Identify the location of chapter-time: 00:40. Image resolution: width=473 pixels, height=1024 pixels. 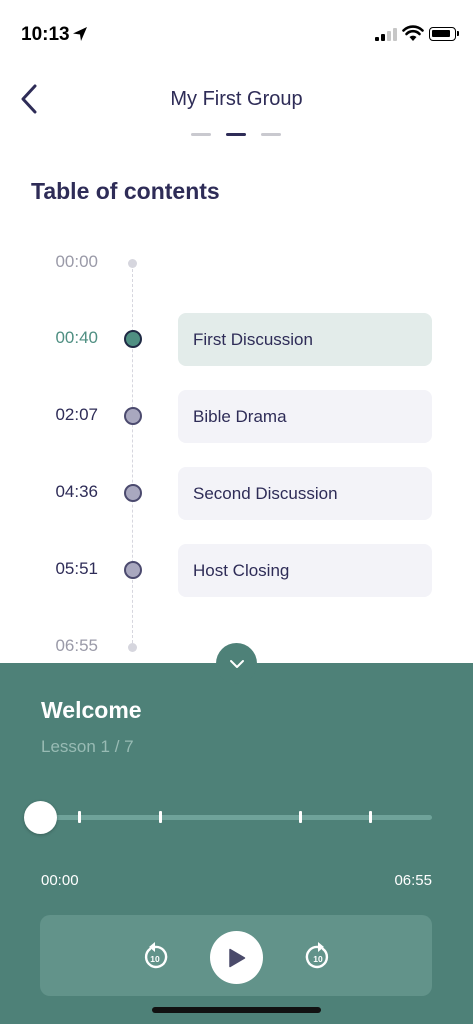
(76, 337).